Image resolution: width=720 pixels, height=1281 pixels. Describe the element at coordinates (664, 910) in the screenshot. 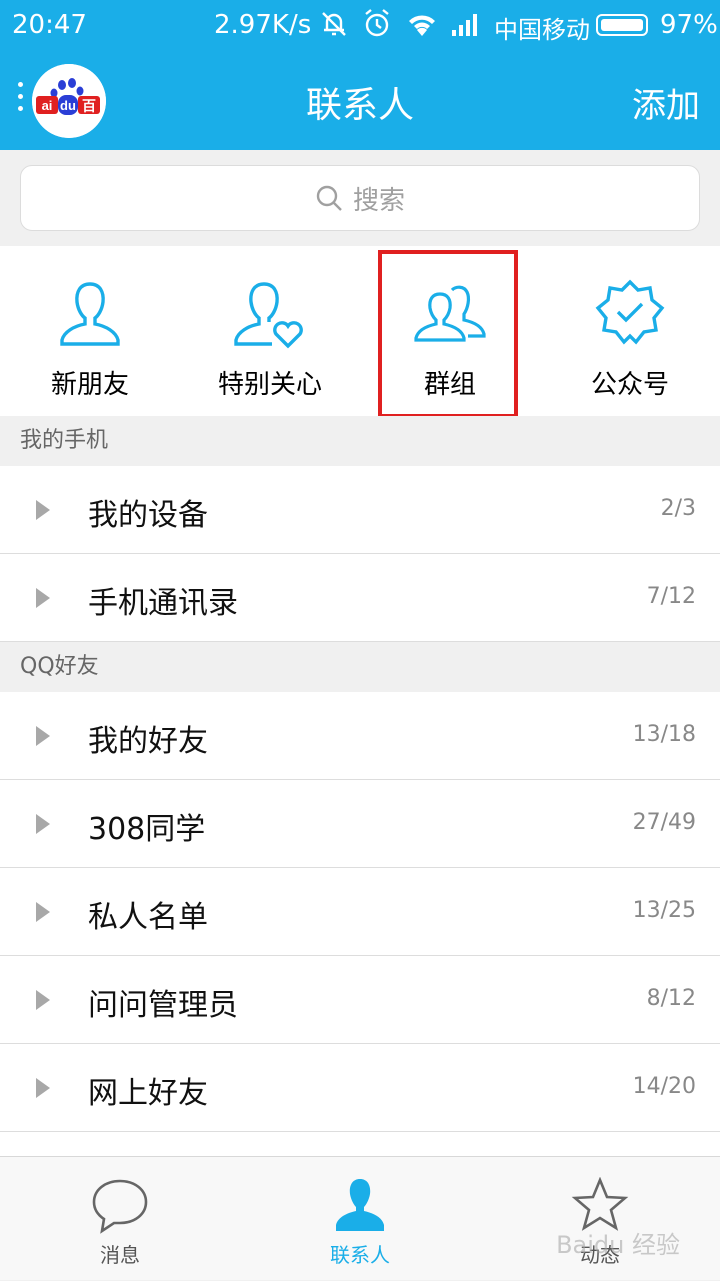

I see `online-count: 13/25` at that location.